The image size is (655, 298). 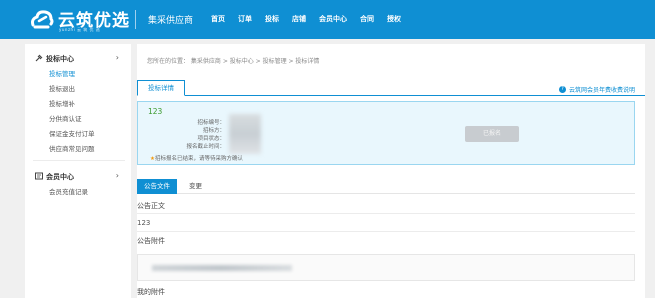 What do you see at coordinates (386, 186) in the screenshot?
I see `document-tabs: 公告文件 变更` at bounding box center [386, 186].